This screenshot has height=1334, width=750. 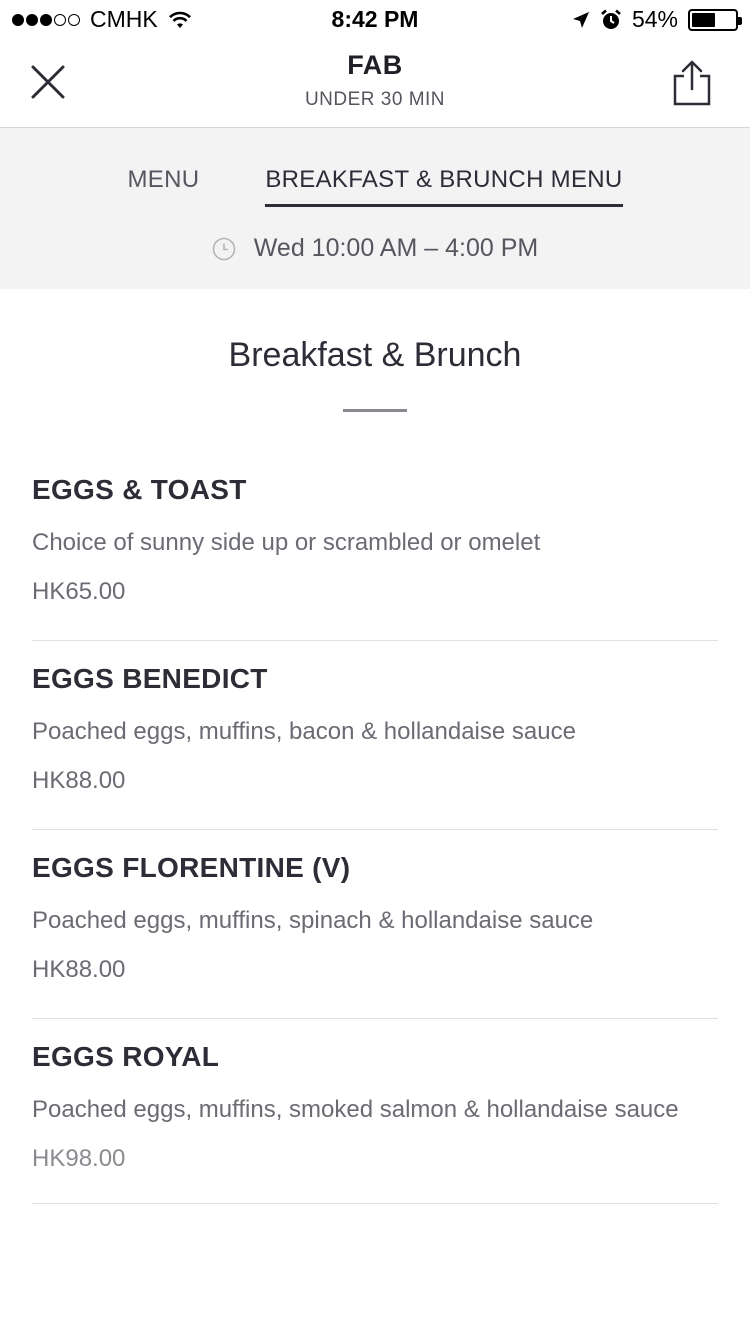 I want to click on item-name: EGGS & TOAST, so click(x=139, y=489).